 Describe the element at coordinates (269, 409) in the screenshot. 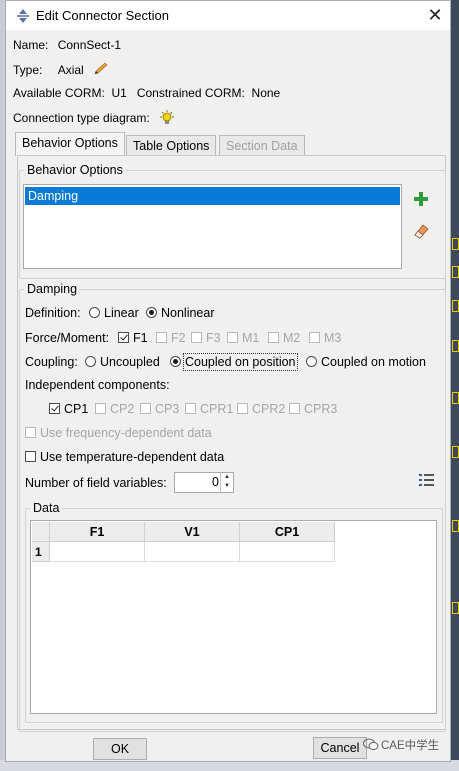

I see `checkbox-label: CPR2` at that location.